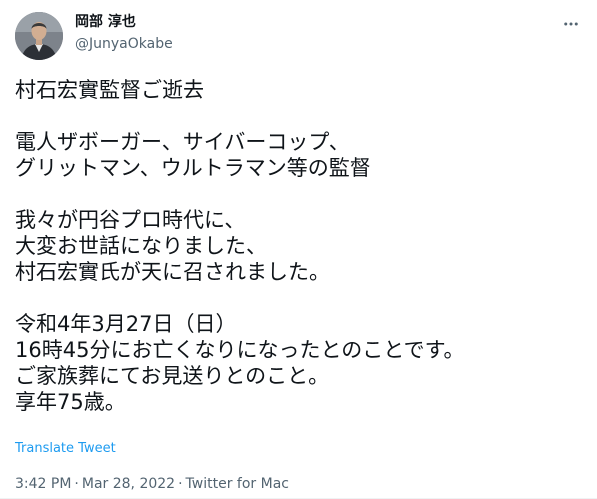 Image resolution: width=597 pixels, height=499 pixels. What do you see at coordinates (43, 484) in the screenshot?
I see `tweet-time: 3:42 PM` at bounding box center [43, 484].